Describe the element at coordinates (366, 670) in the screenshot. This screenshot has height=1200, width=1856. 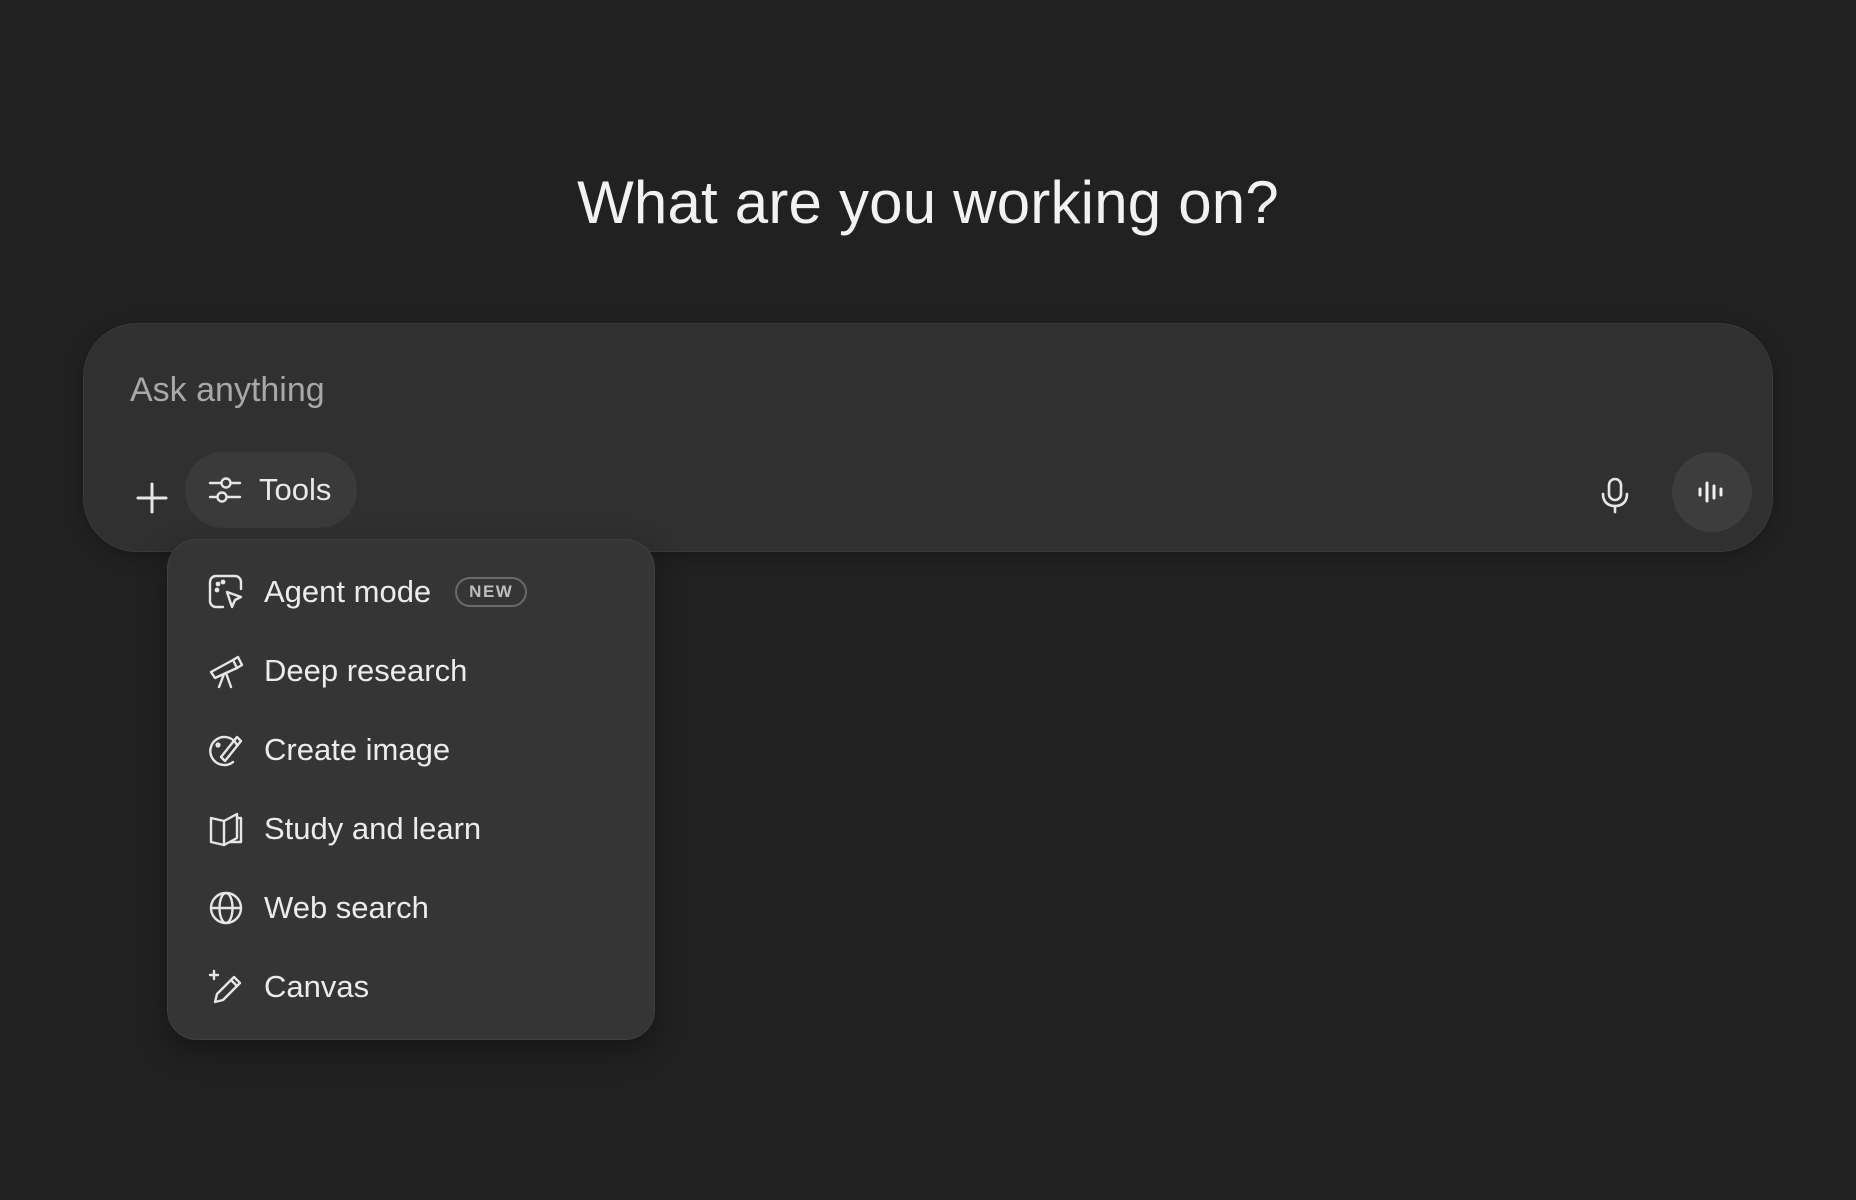
I see `menu-item-label: Deep research` at that location.